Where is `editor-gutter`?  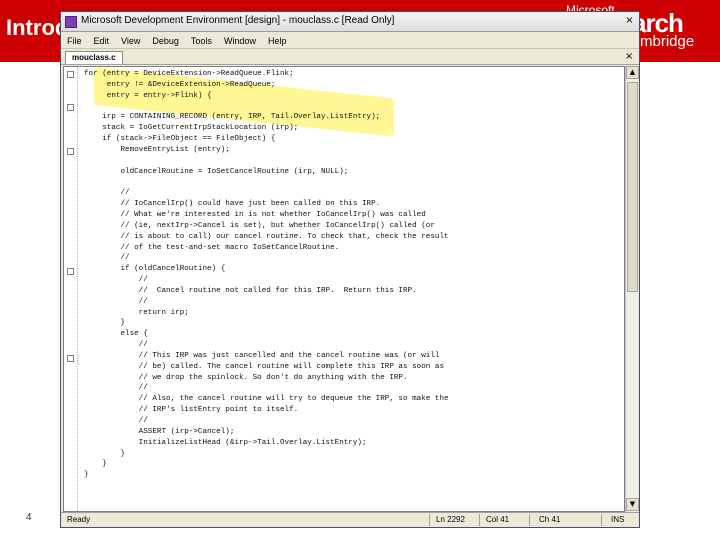
editor-gutter is located at coordinates (71, 289).